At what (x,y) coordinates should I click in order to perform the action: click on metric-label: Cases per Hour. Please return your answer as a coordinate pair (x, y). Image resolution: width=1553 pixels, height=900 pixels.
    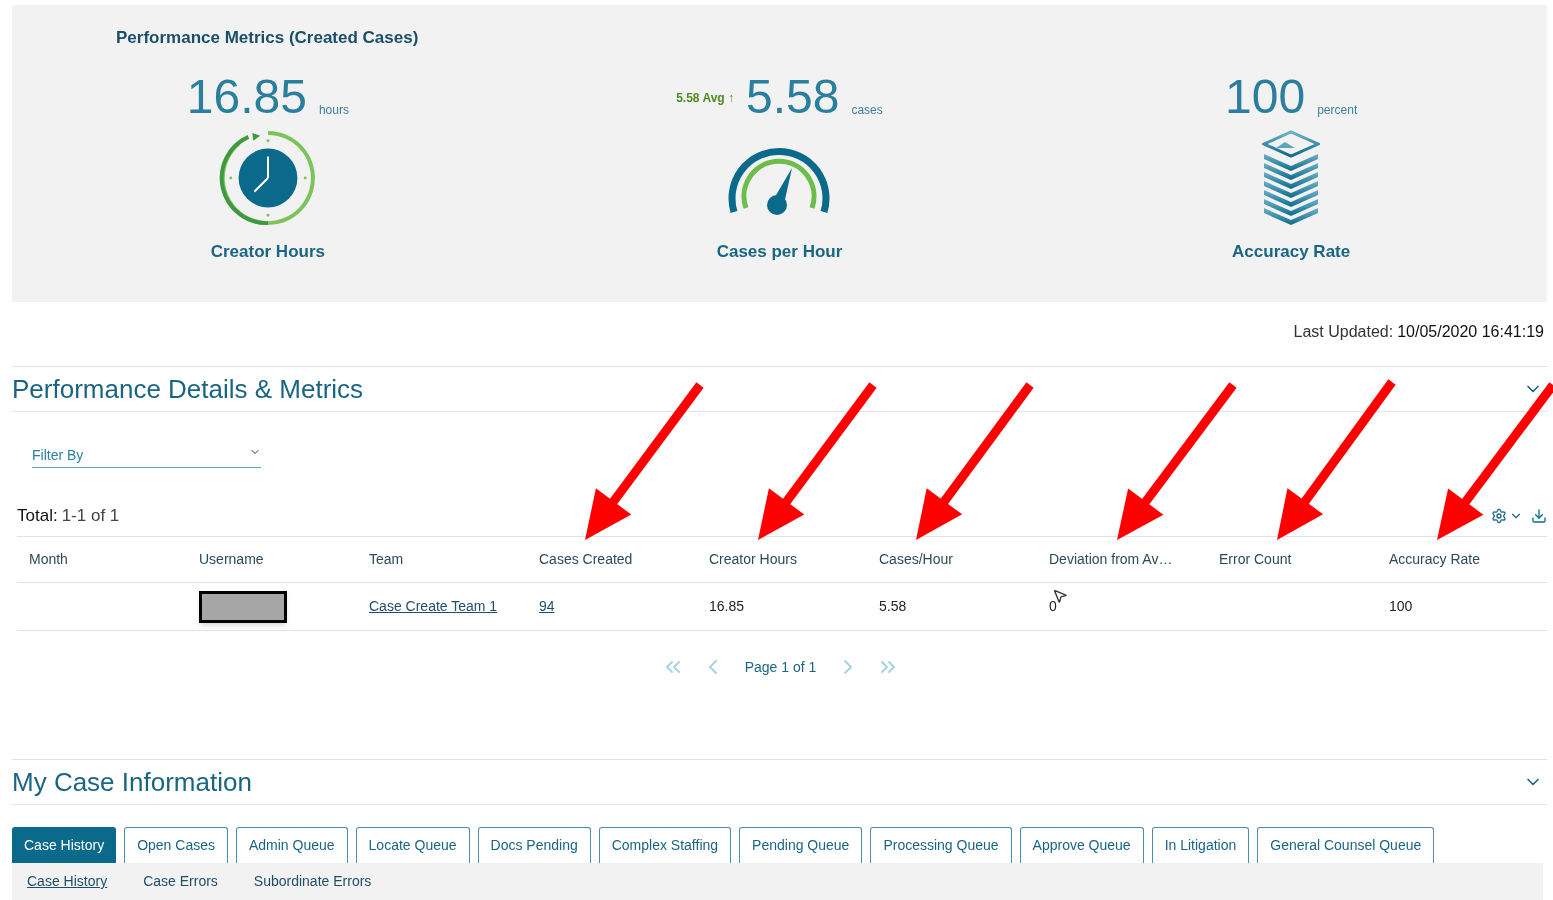
    Looking at the image, I should click on (779, 251).